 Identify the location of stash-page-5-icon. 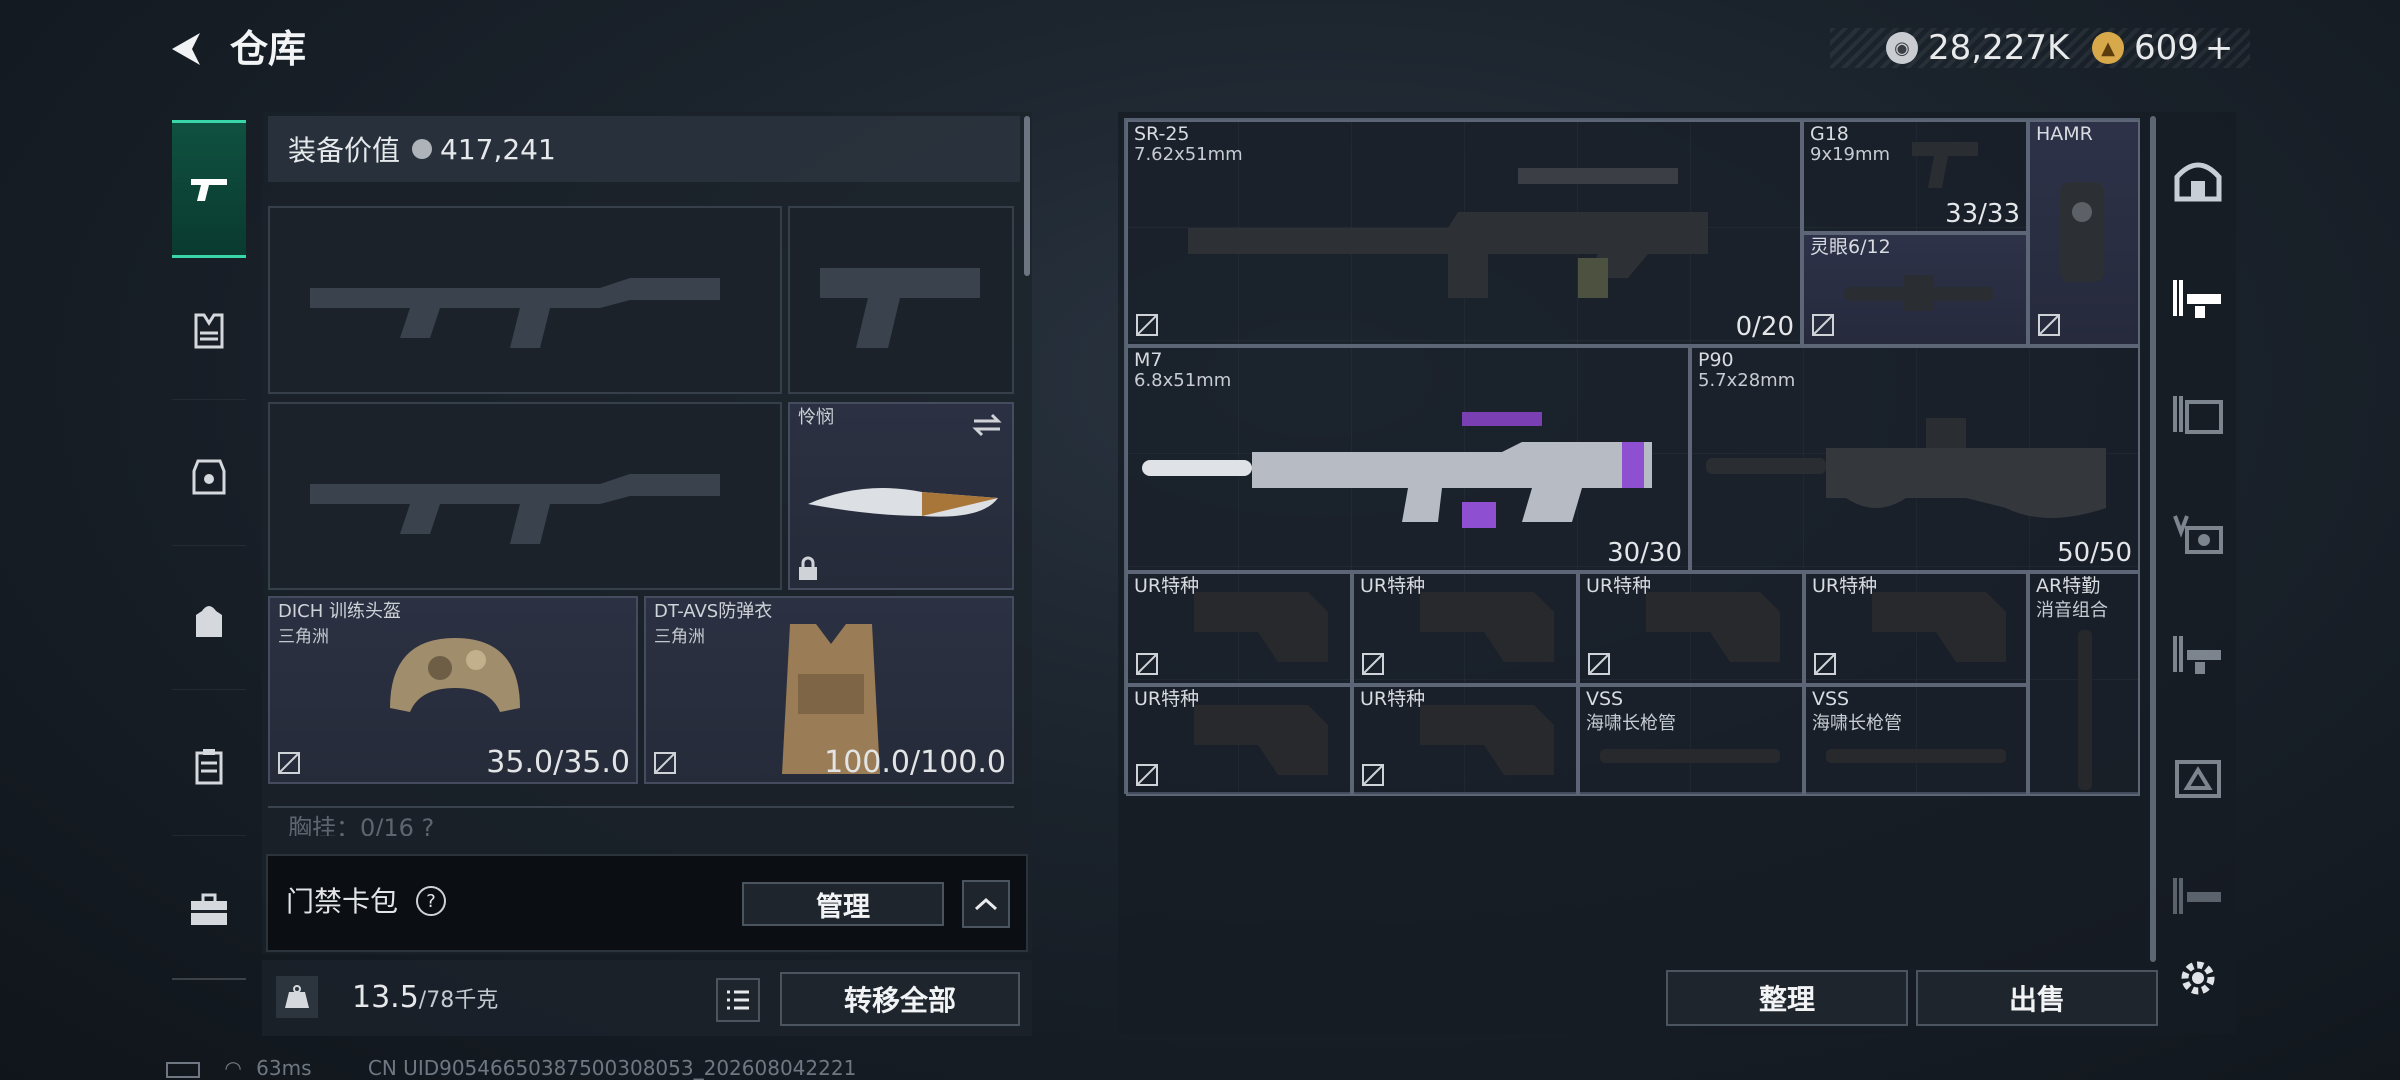
(2197, 655).